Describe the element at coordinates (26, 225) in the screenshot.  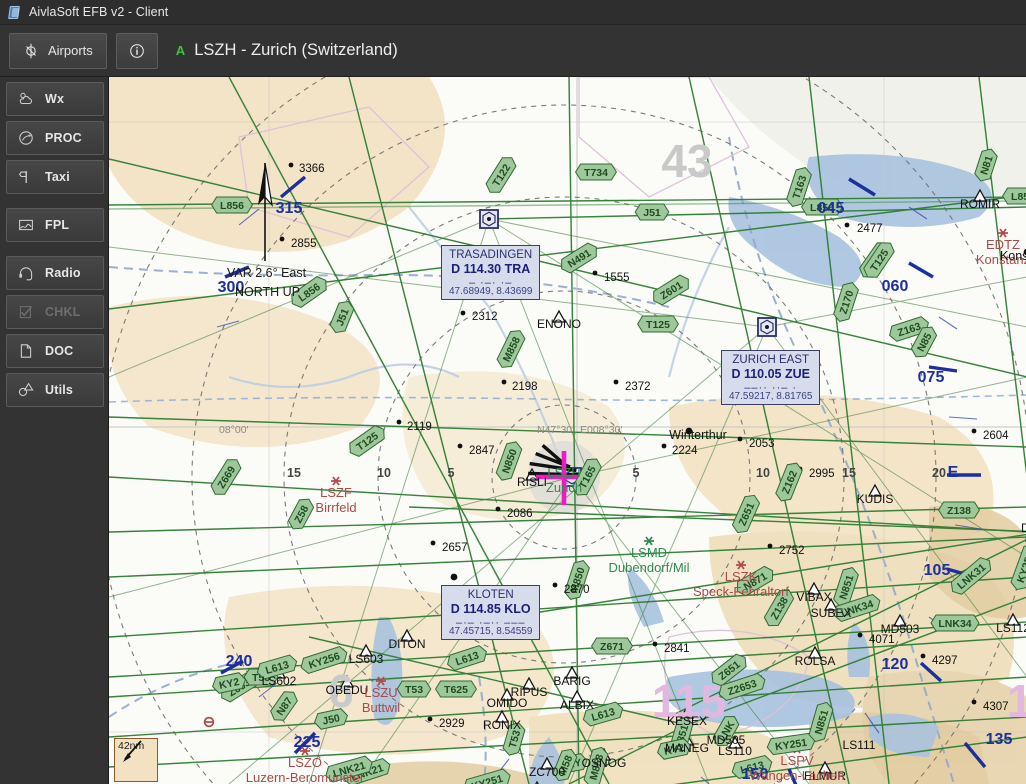
I see `flightplan-icon` at that location.